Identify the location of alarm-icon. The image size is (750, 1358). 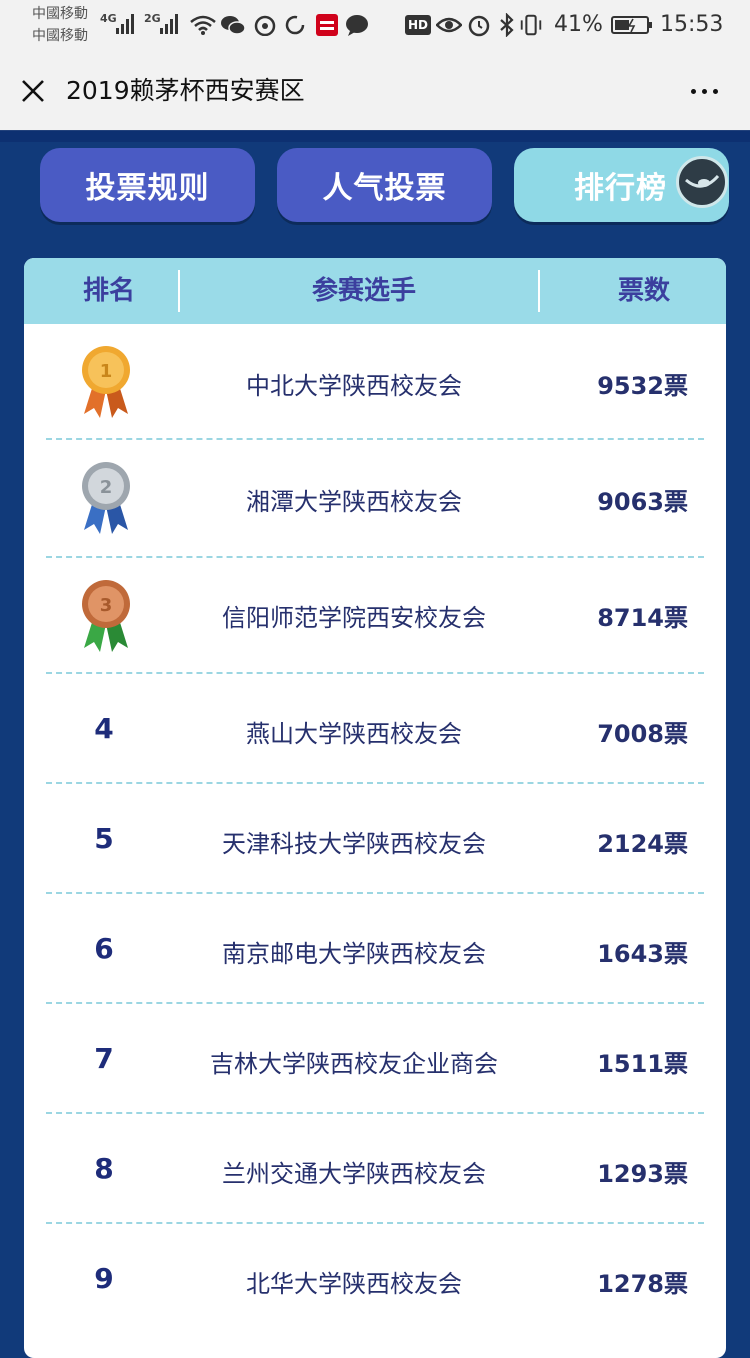
(479, 25).